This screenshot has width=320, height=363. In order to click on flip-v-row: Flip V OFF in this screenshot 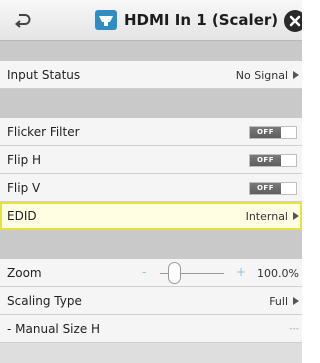, I will do `click(151, 188)`.